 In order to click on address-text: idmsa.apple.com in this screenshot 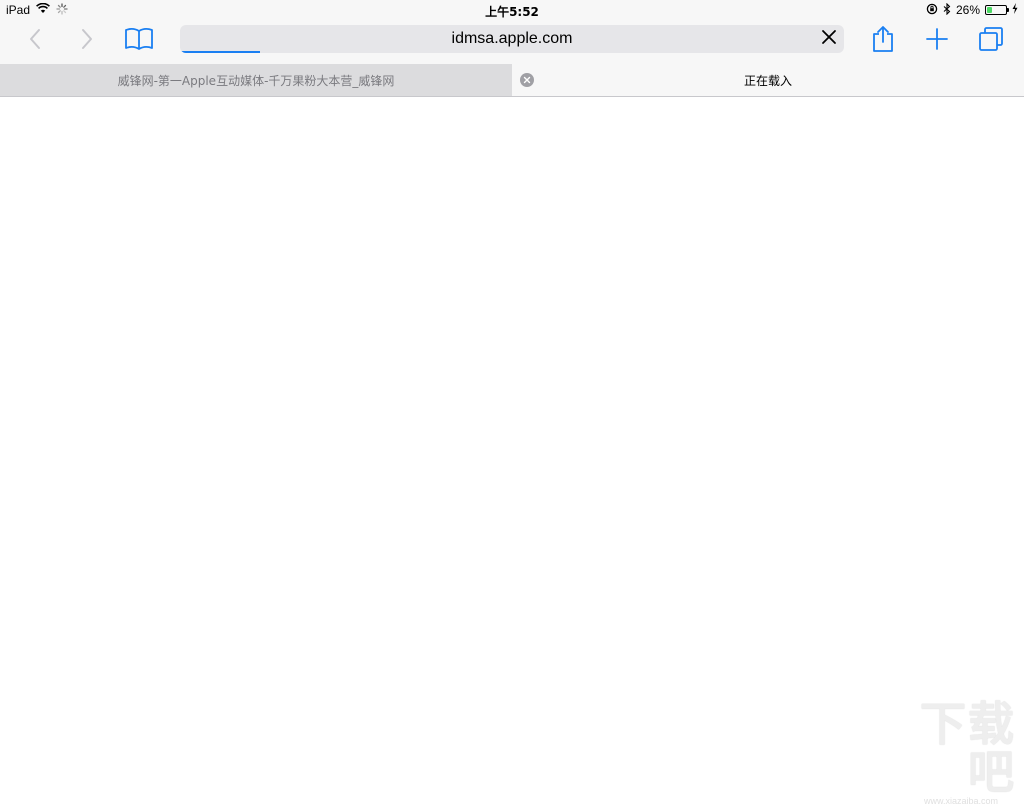, I will do `click(512, 39)`.